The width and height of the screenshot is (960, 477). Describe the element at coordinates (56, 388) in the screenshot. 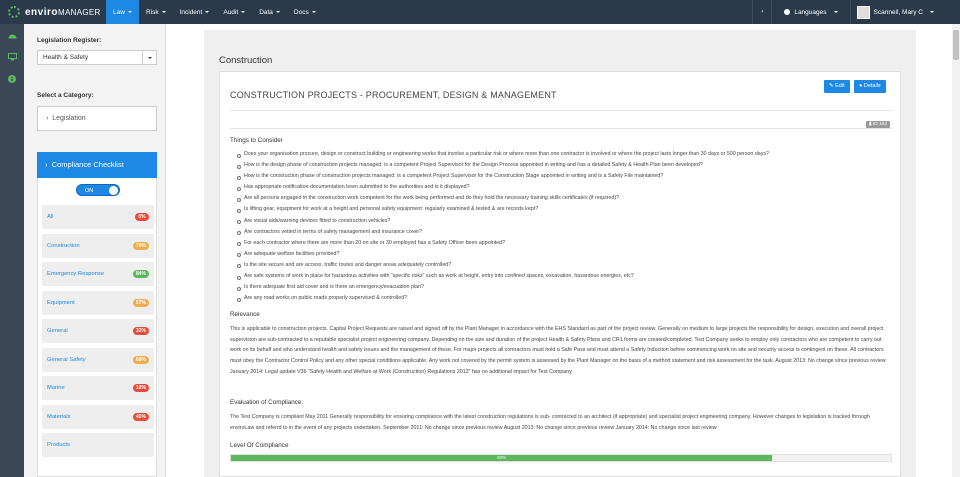

I see `category-name: Marine` at that location.